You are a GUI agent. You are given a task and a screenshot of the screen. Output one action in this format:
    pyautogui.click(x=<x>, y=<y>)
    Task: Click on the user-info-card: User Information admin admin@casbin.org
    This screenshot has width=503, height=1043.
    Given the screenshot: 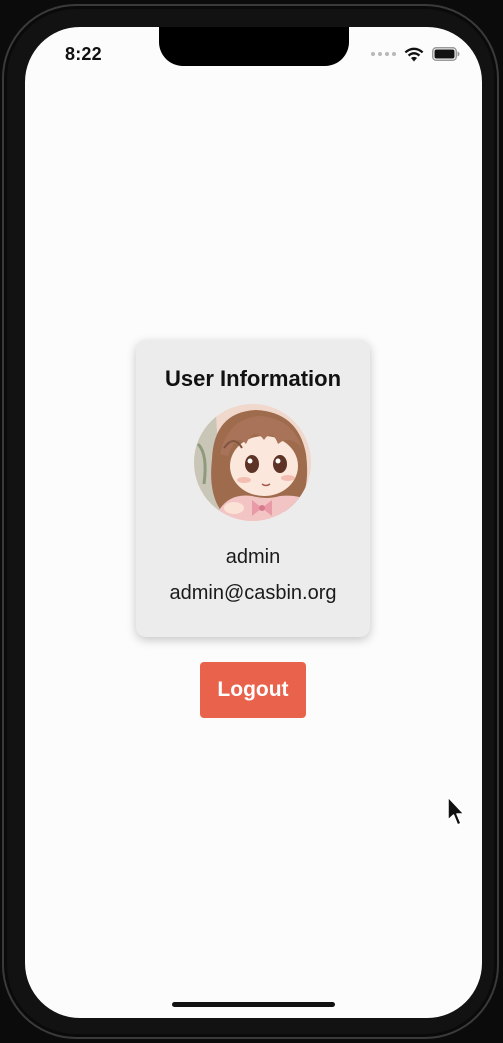 What is the action you would take?
    pyautogui.click(x=253, y=488)
    